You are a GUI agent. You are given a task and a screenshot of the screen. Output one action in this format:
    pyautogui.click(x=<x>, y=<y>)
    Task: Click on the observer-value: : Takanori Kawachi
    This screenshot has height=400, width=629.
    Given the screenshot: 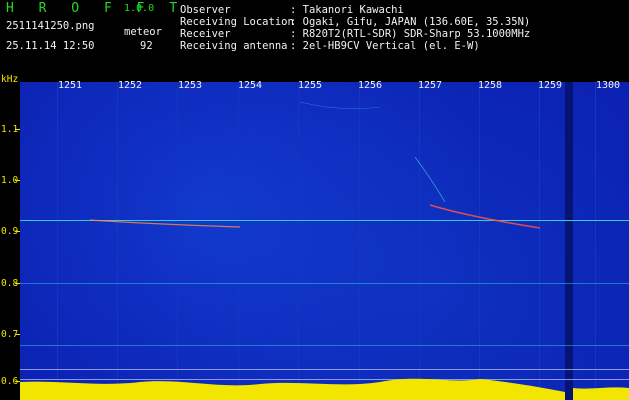 What is the action you would take?
    pyautogui.click(x=347, y=10)
    